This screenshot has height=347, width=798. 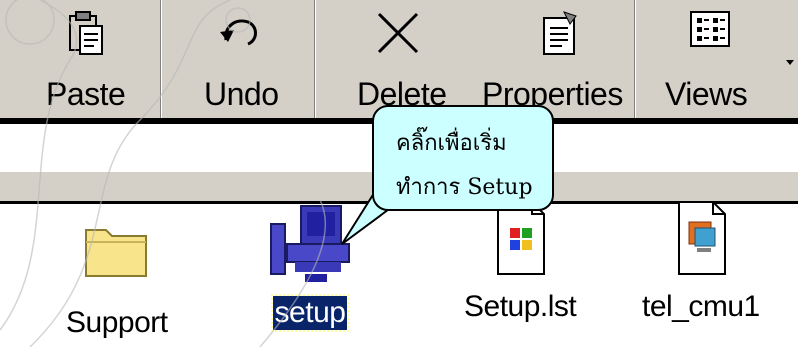 What do you see at coordinates (398, 35) in the screenshot?
I see `delete-x-icon` at bounding box center [398, 35].